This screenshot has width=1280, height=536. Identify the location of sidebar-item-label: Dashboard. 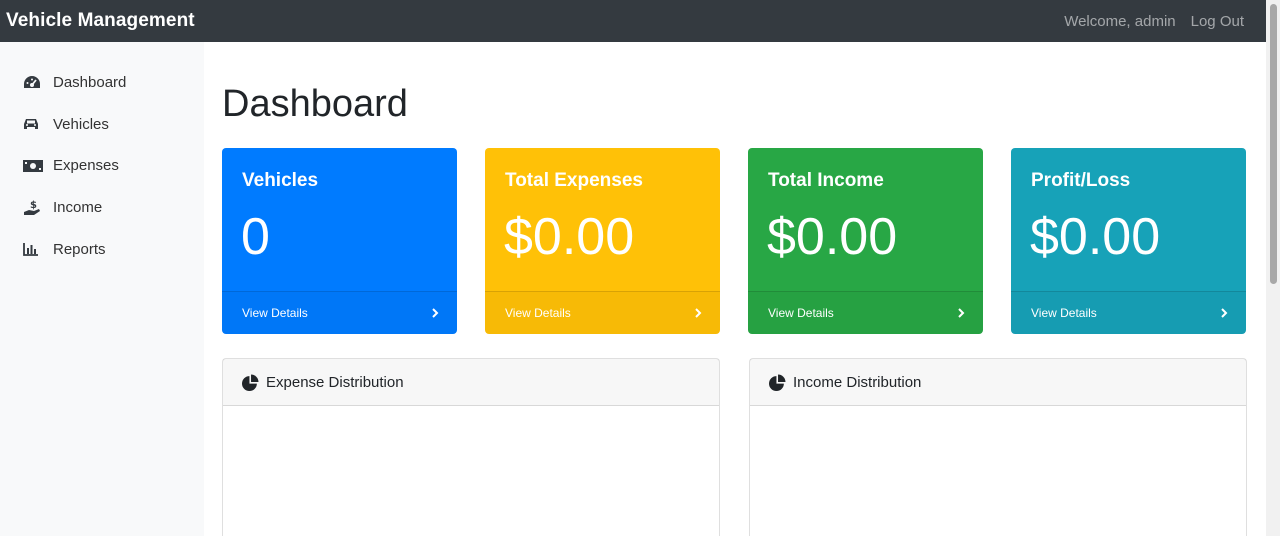
(90, 83).